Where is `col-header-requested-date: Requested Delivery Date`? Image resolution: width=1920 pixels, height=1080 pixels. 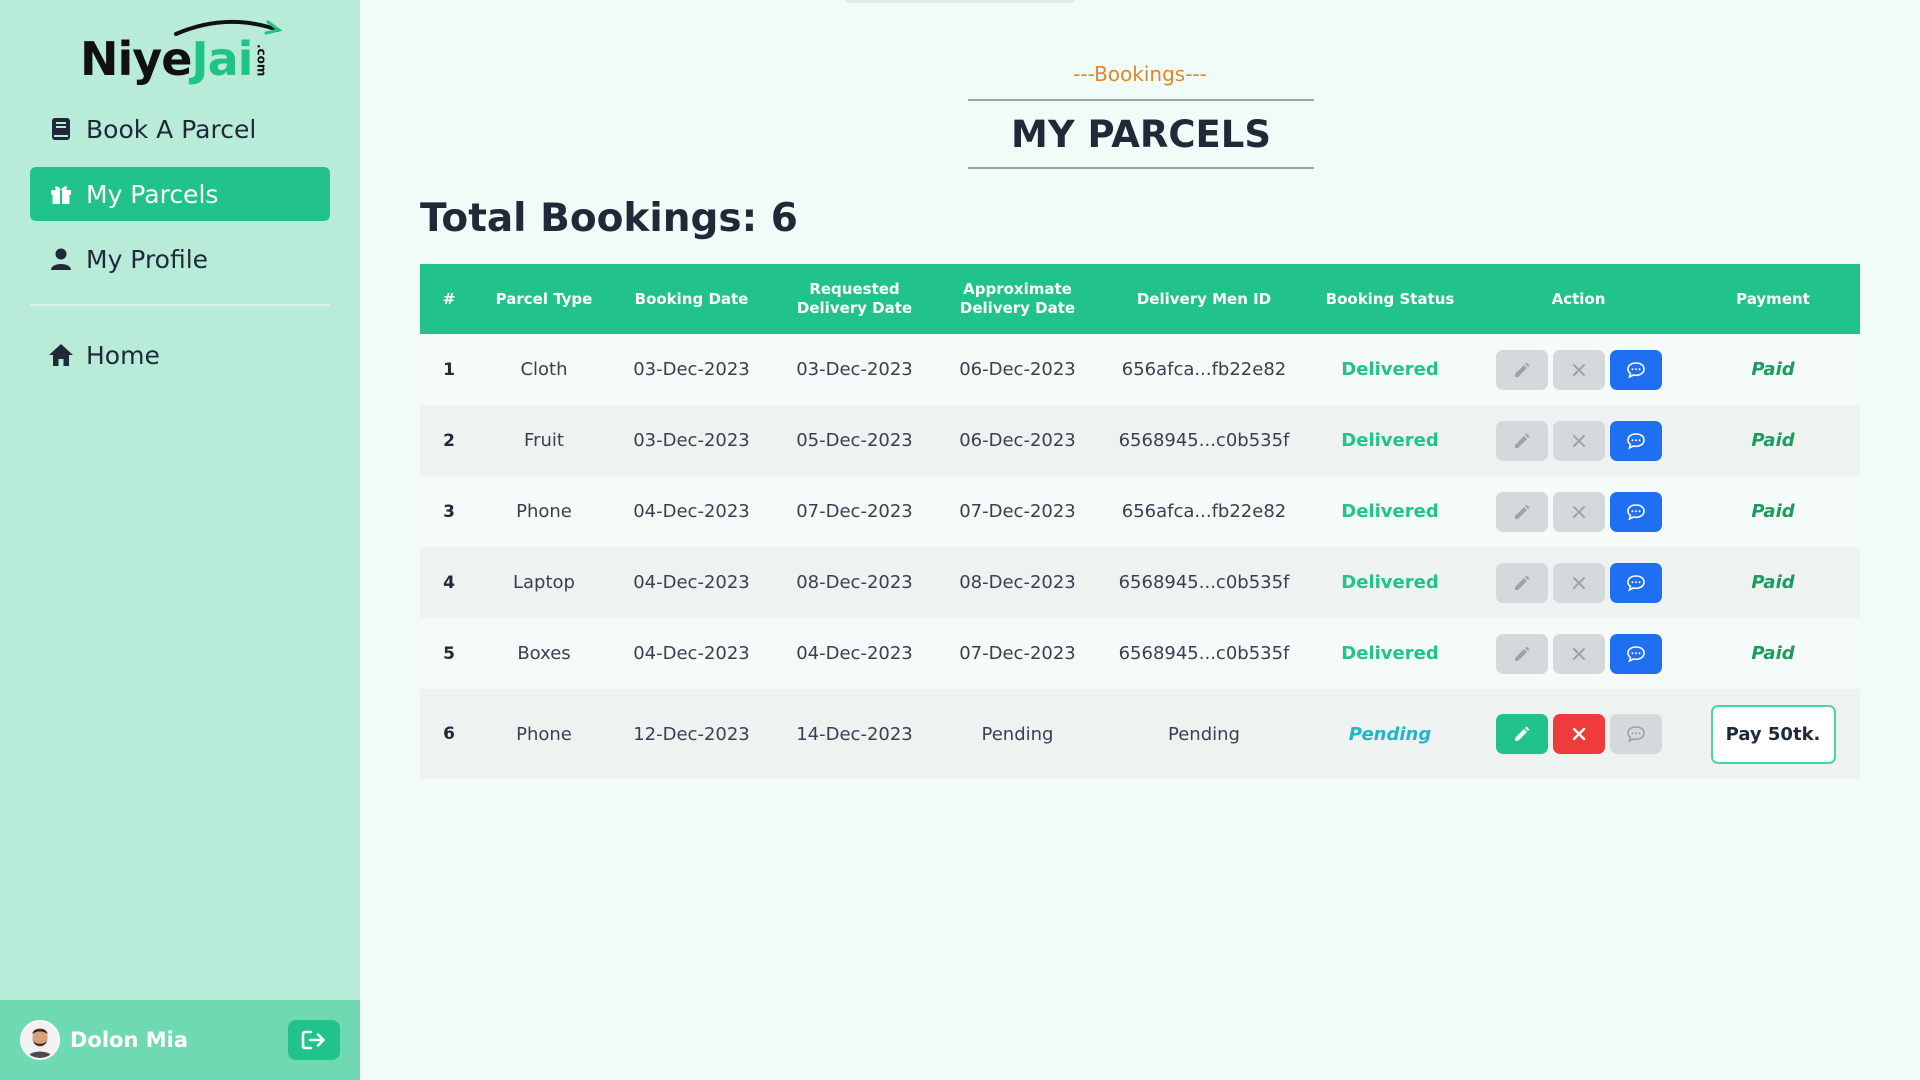 col-header-requested-date: Requested Delivery Date is located at coordinates (854, 298).